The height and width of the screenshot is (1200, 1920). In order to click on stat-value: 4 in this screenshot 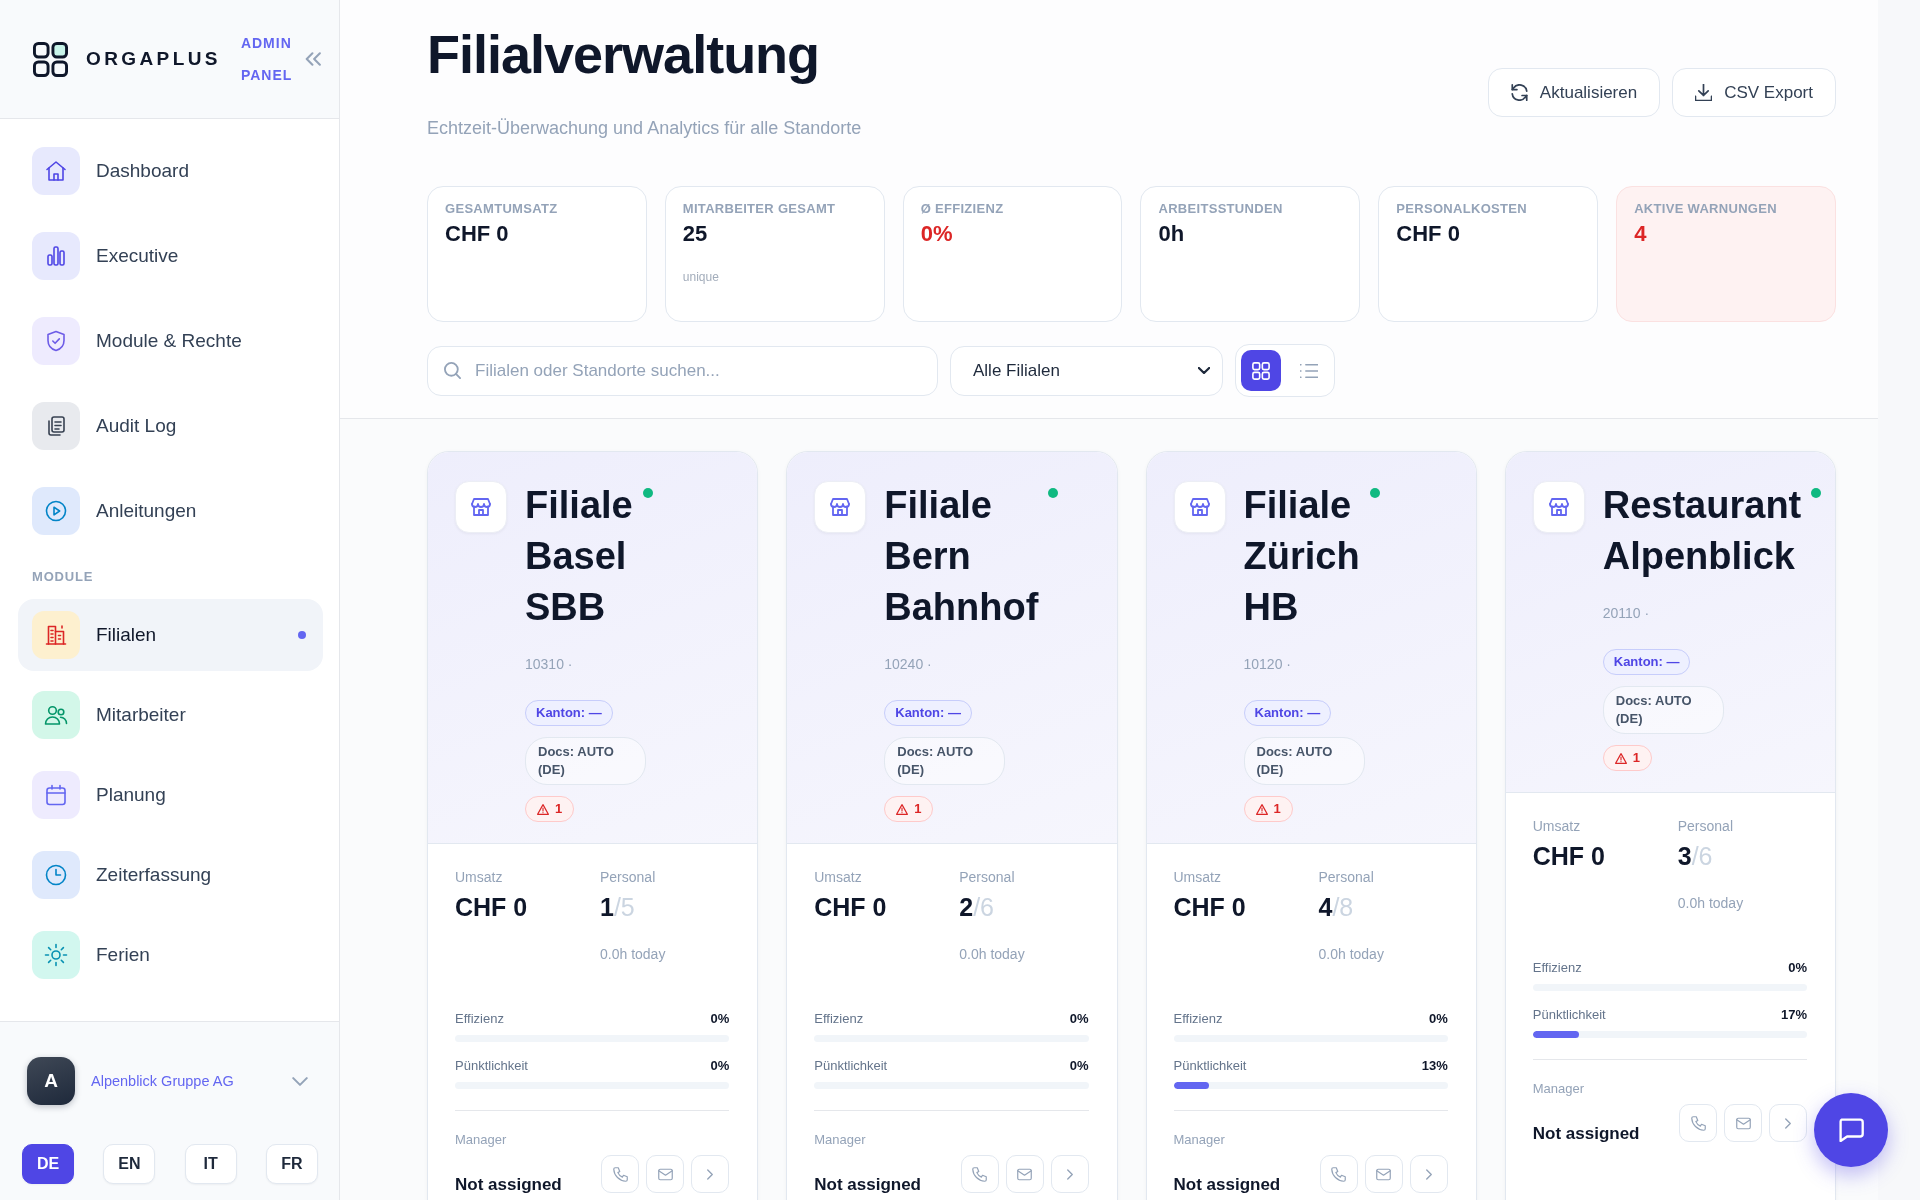, I will do `click(1641, 234)`.